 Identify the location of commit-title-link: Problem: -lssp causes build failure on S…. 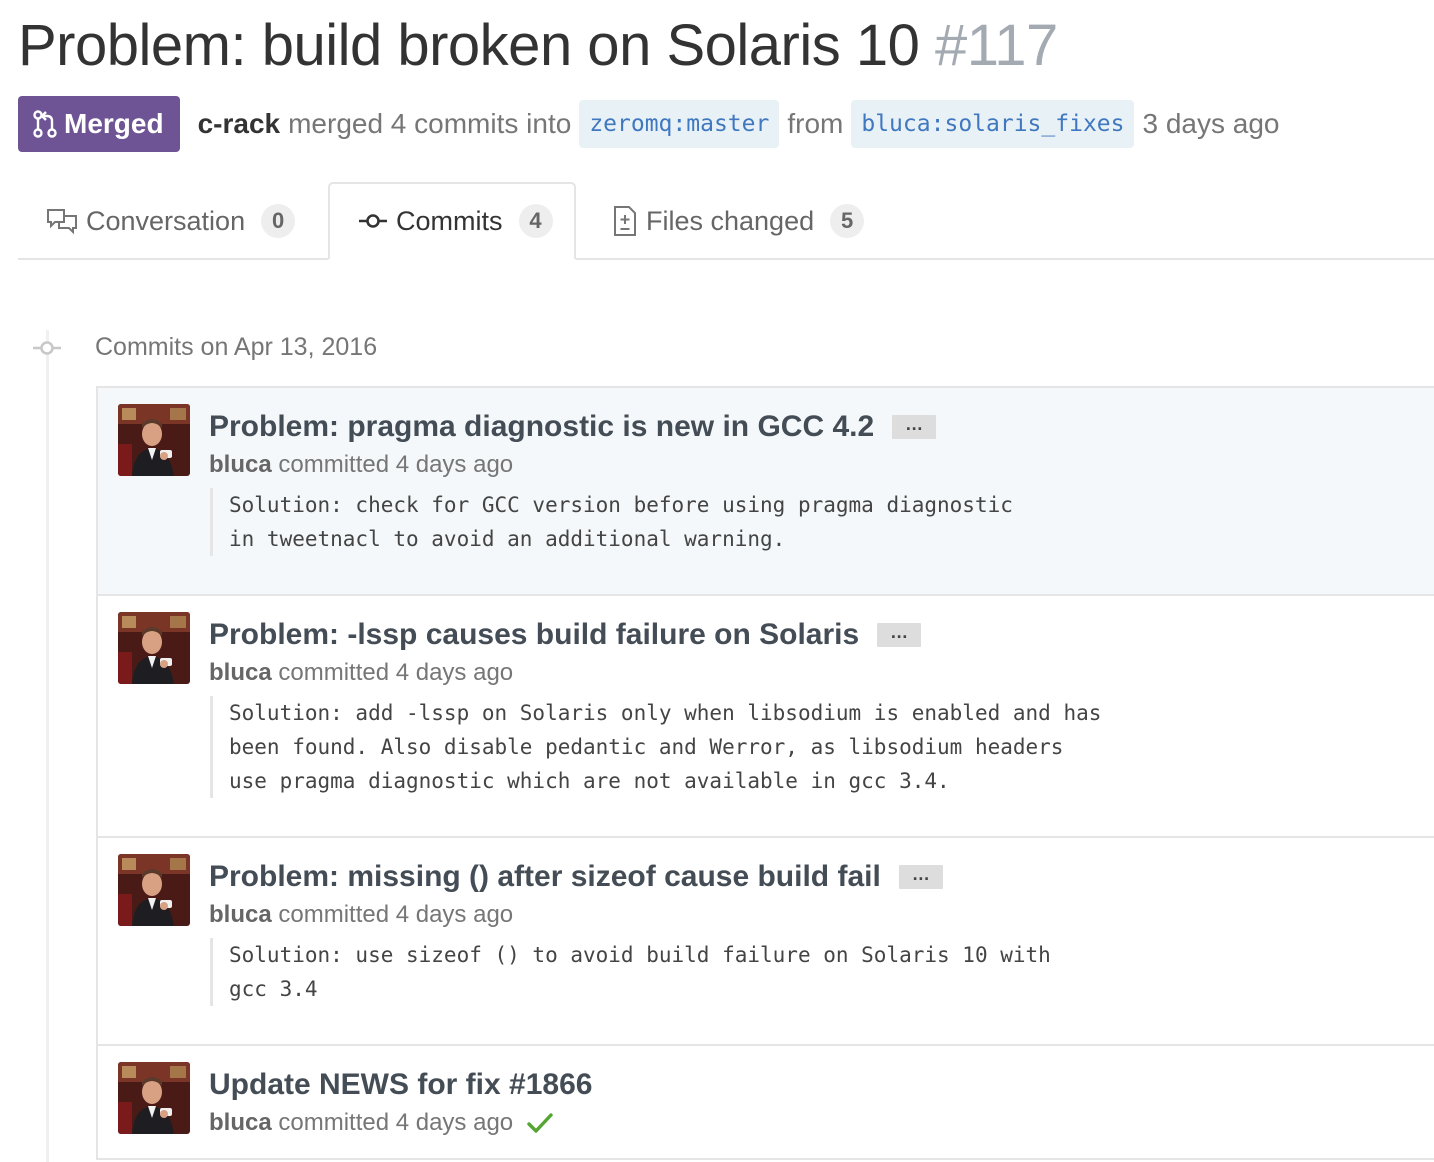
(534, 635).